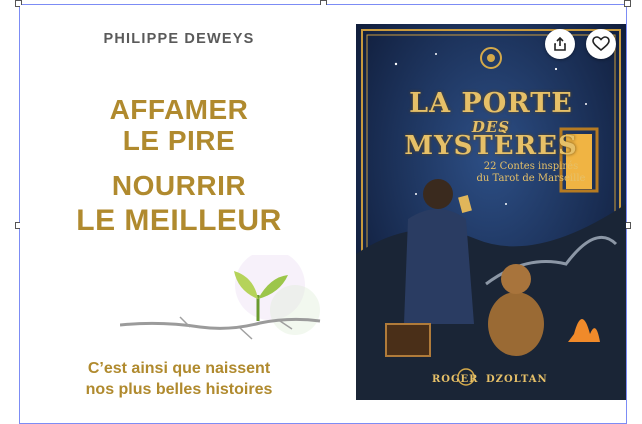 The height and width of the screenshot is (424, 642). What do you see at coordinates (179, 368) in the screenshot?
I see `subtitle-line-1: C’est ainsi que naissent` at bounding box center [179, 368].